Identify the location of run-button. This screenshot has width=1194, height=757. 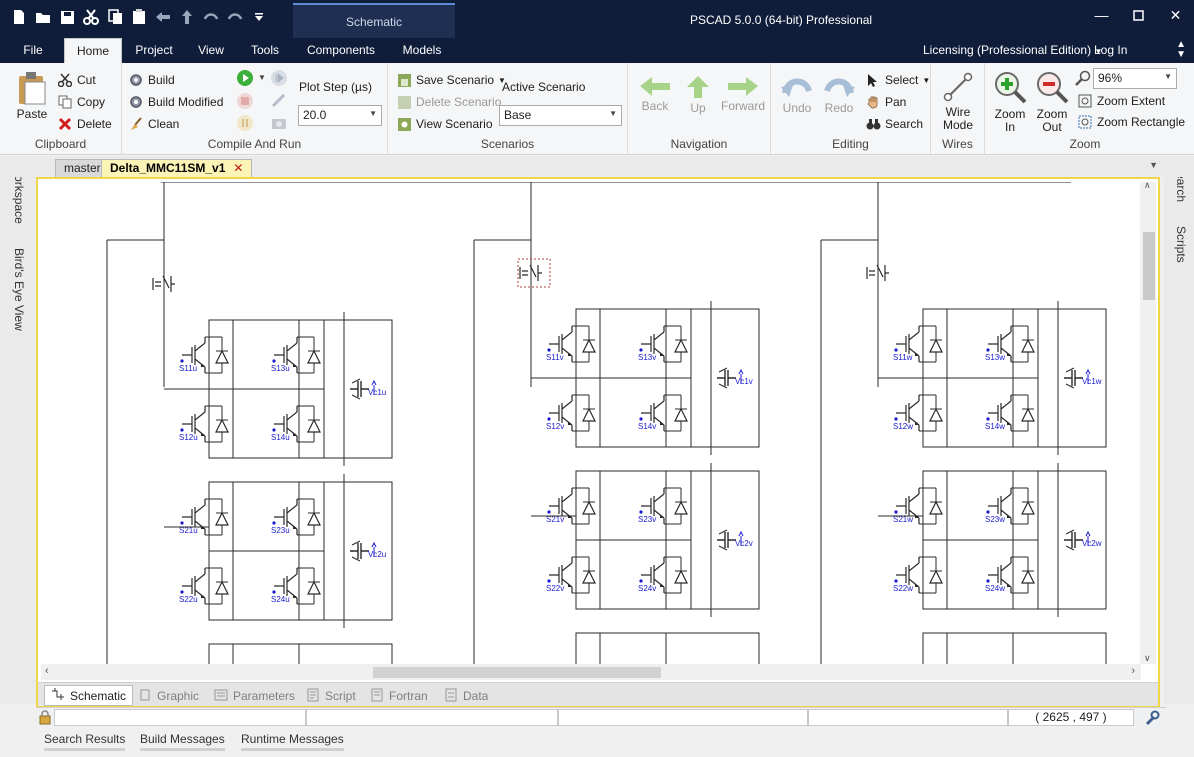
(245, 79).